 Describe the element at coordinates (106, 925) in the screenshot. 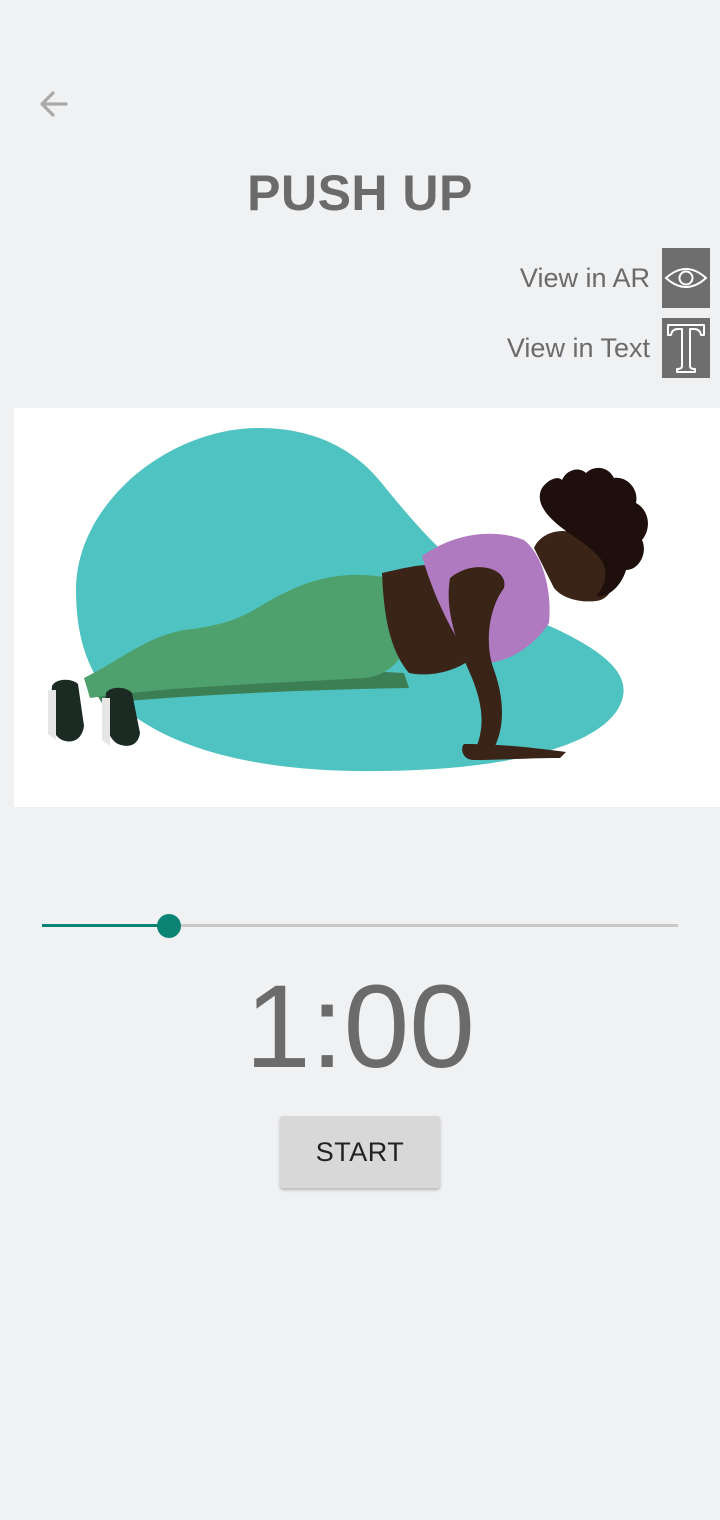

I see `slider-fill` at that location.